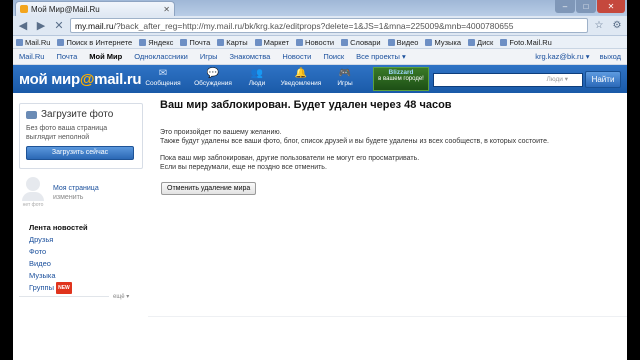  I want to click on sidebar-item-photo: Фото, so click(58, 252).